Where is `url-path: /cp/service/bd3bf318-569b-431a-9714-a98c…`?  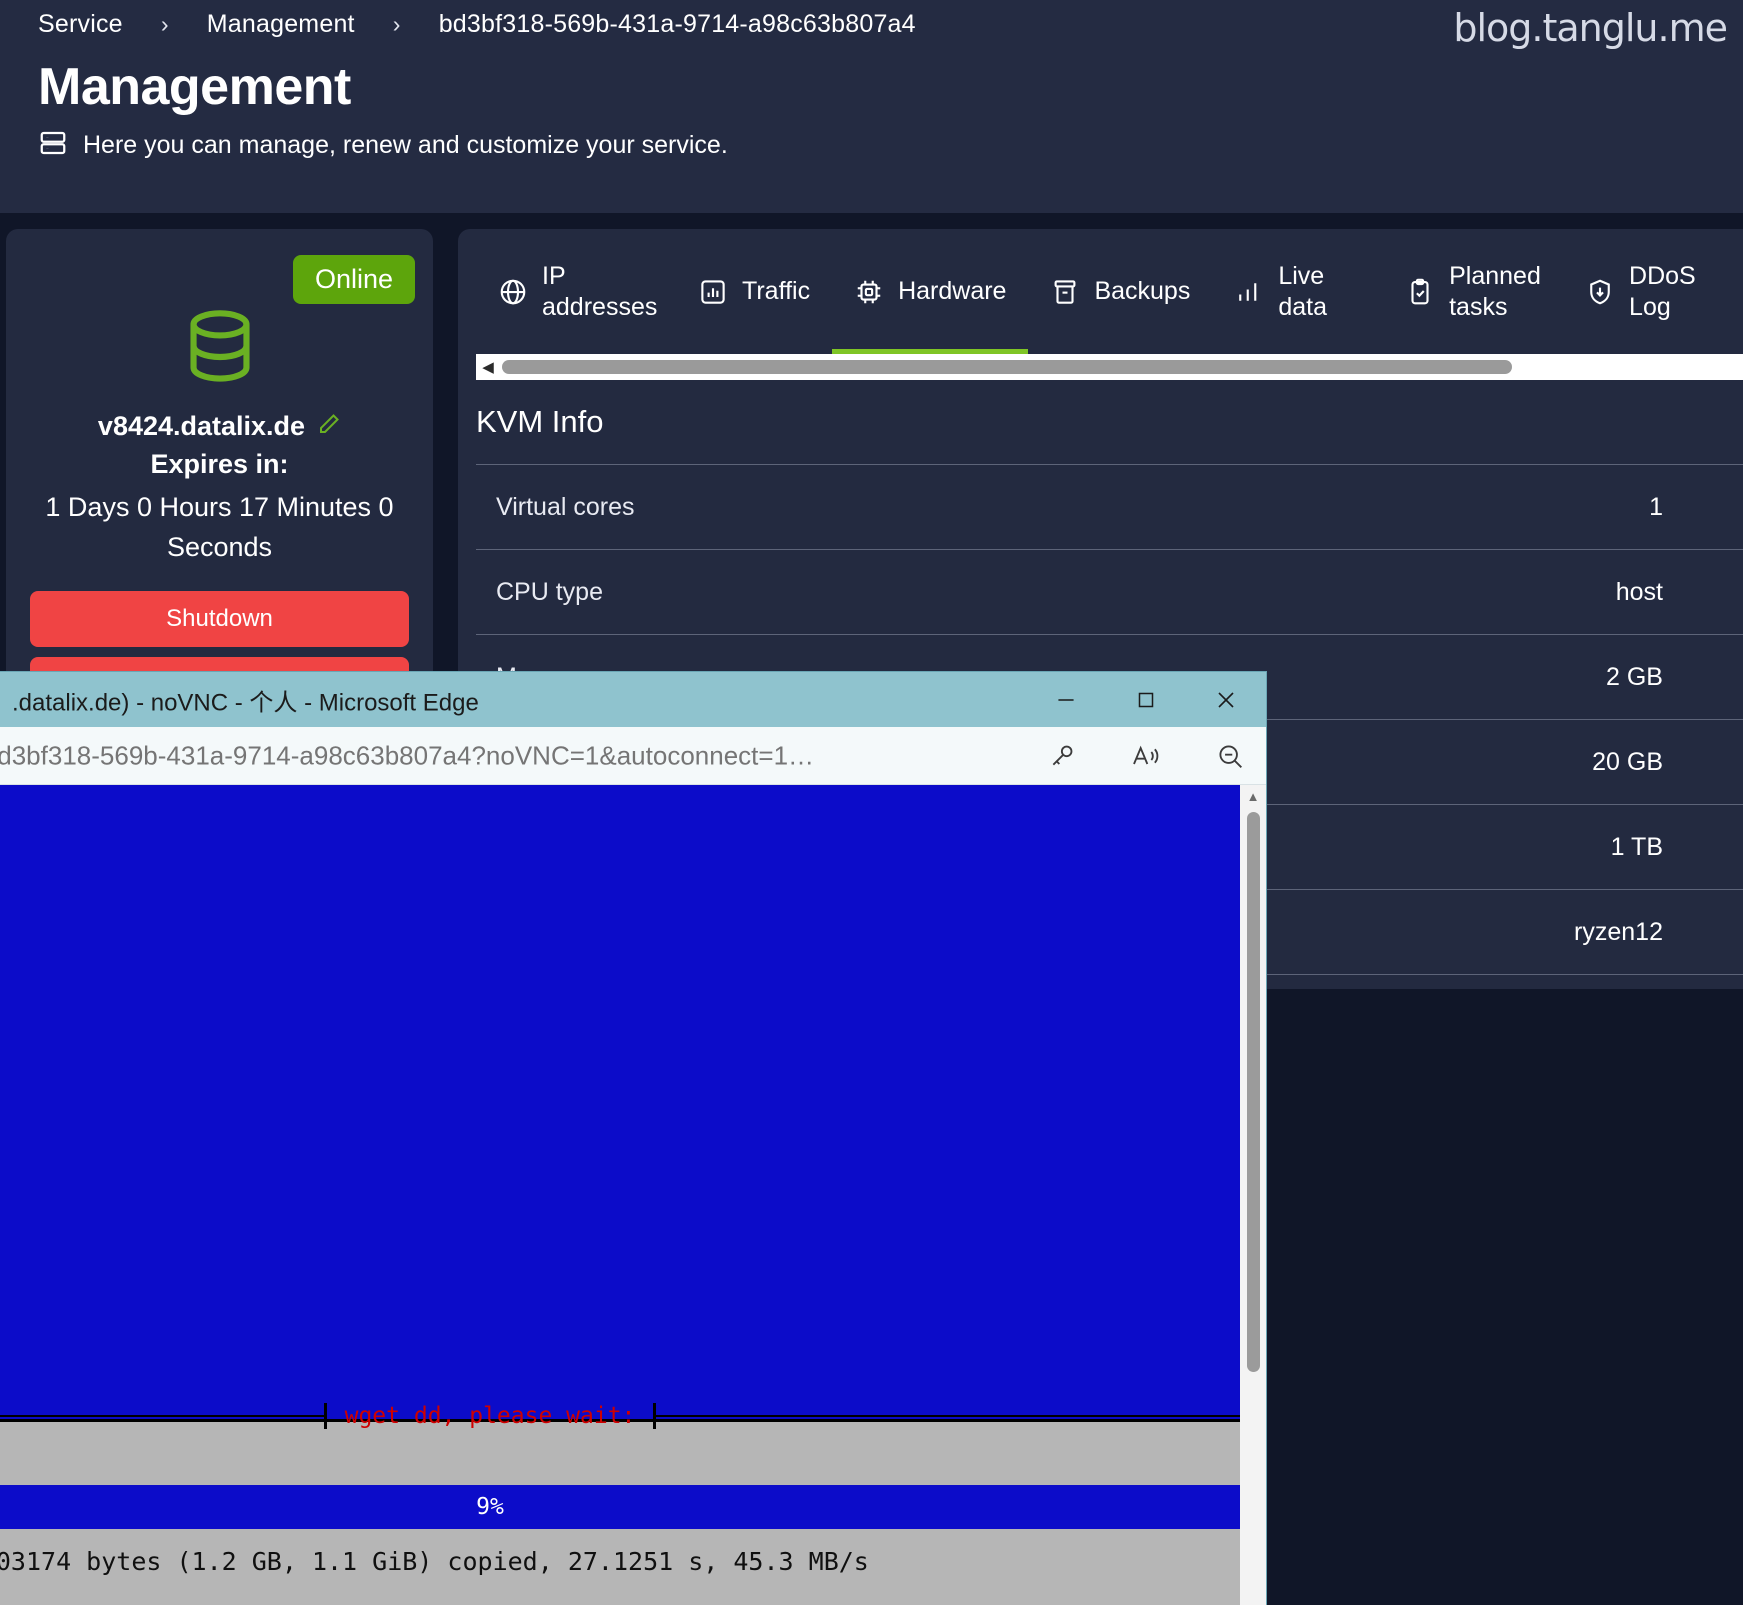
url-path: /cp/service/bd3bf318-569b-431a-9714-a98c… is located at coordinates (407, 755).